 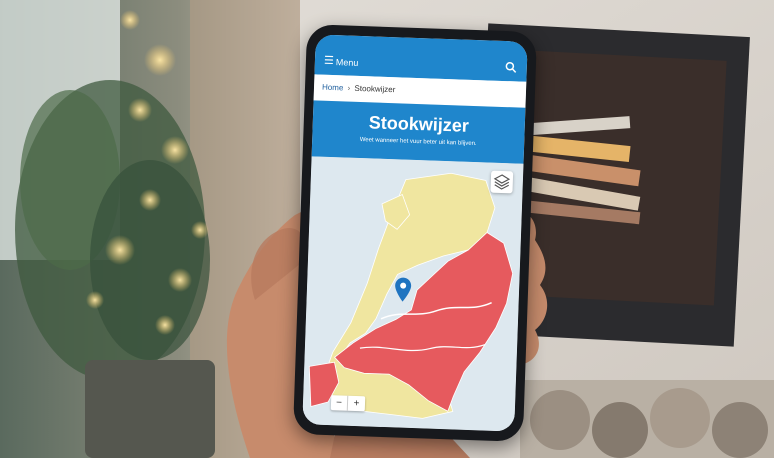 I want to click on page-title: Stookwijzer, so click(x=419, y=124).